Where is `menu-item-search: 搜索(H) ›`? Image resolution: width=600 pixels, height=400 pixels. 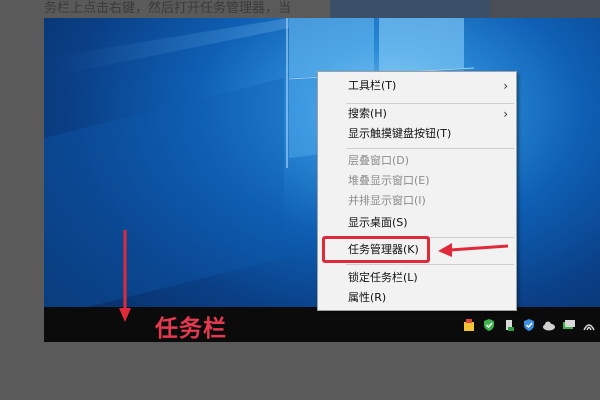
menu-item-search: 搜索(H) › is located at coordinates (417, 114).